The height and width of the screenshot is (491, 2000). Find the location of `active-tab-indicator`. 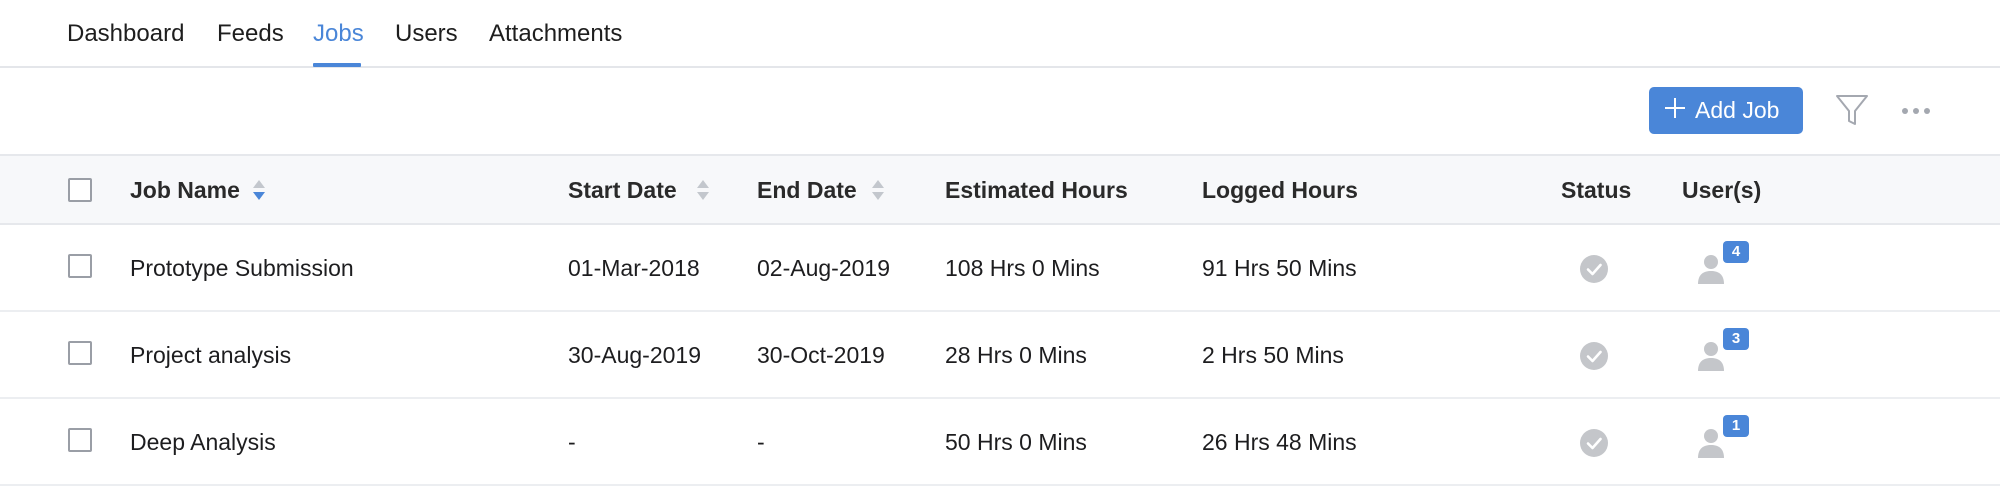

active-tab-indicator is located at coordinates (337, 65).